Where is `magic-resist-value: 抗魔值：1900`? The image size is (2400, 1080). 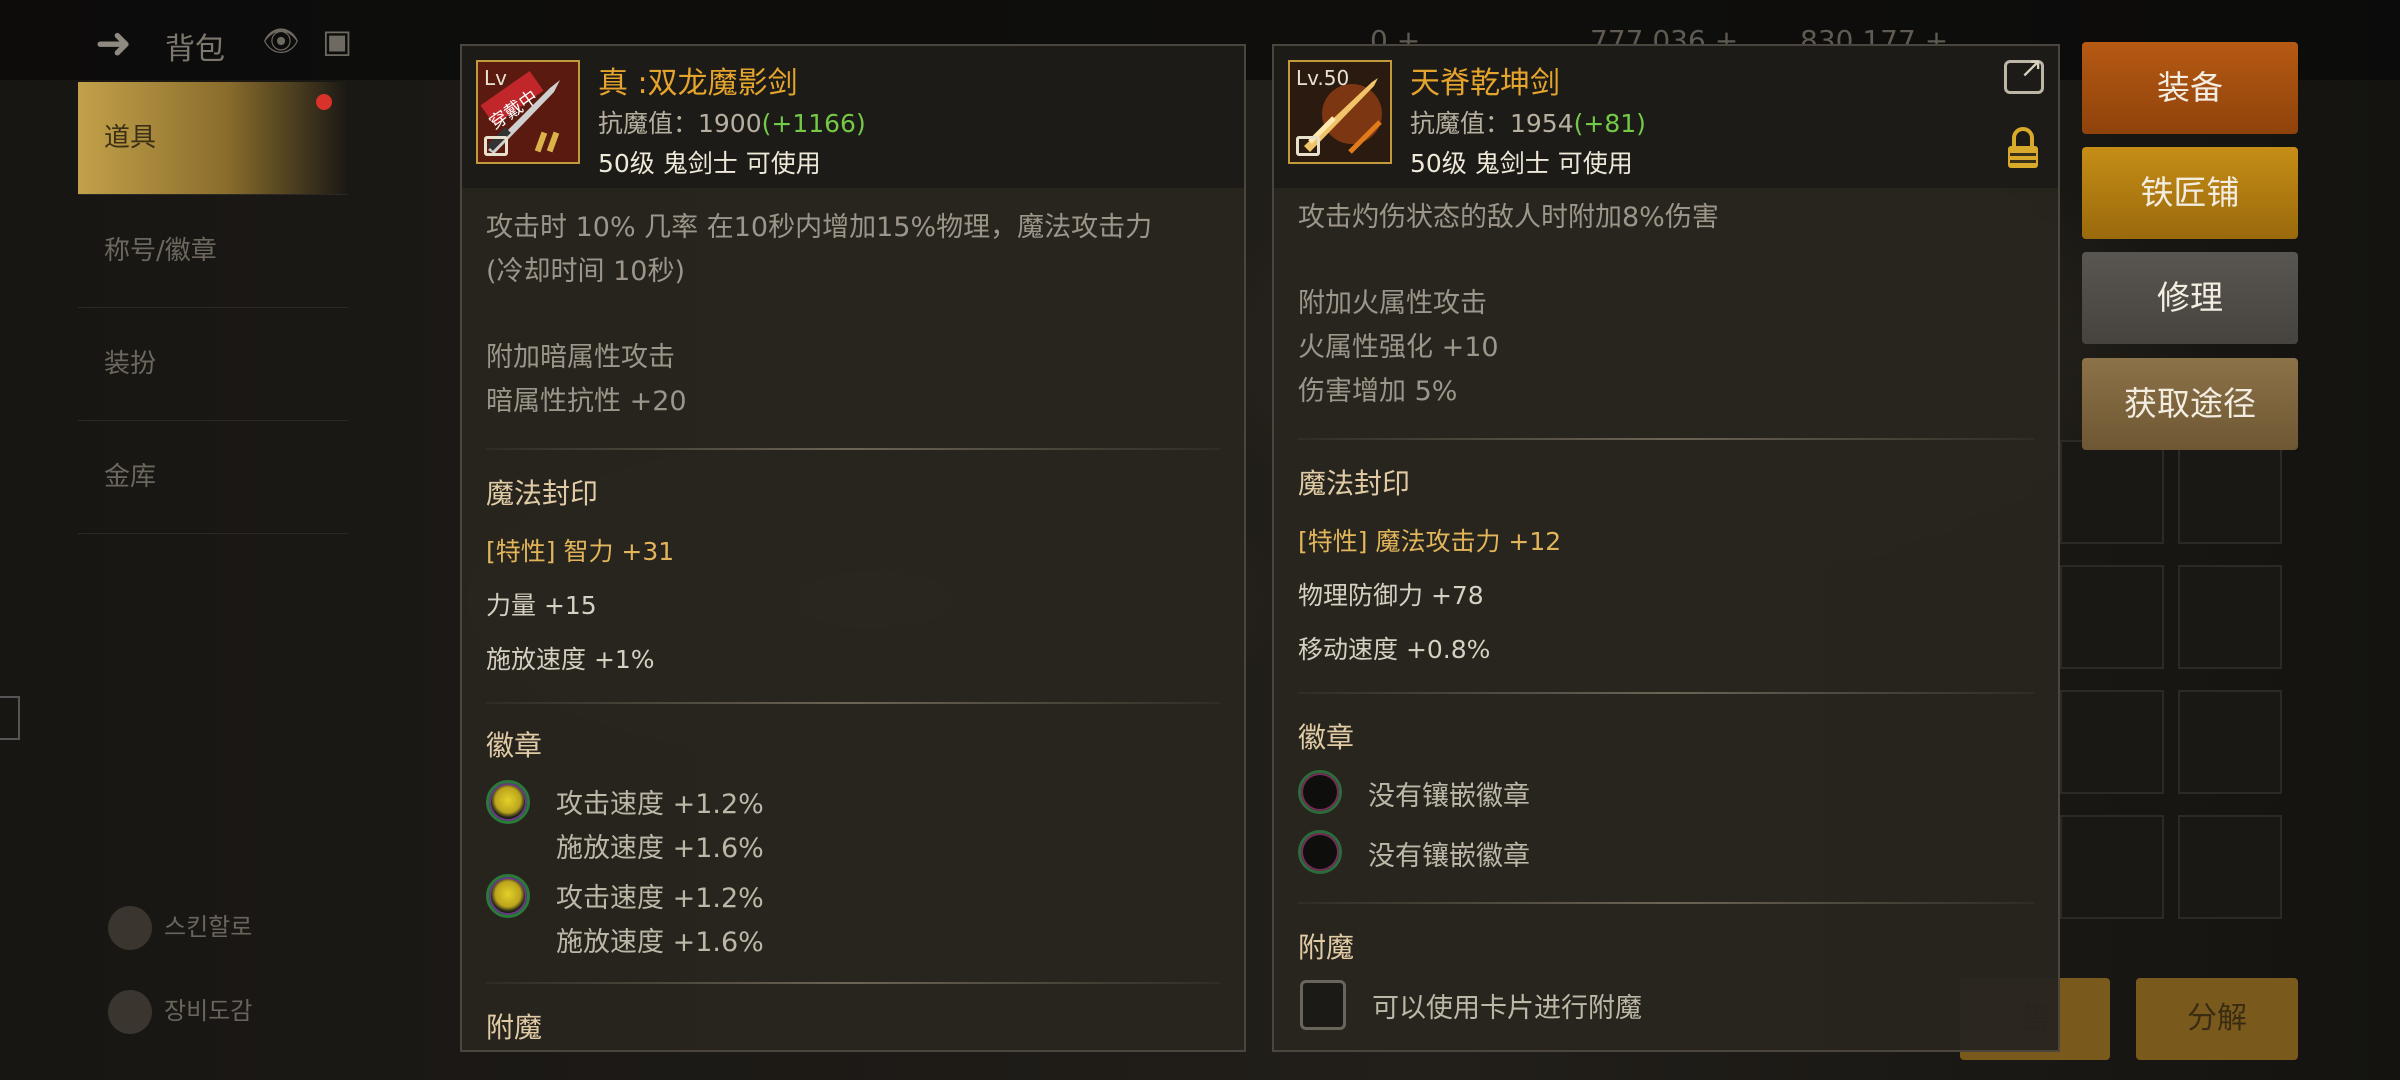
magic-resist-value: 抗魔值：1900 is located at coordinates (680, 123).